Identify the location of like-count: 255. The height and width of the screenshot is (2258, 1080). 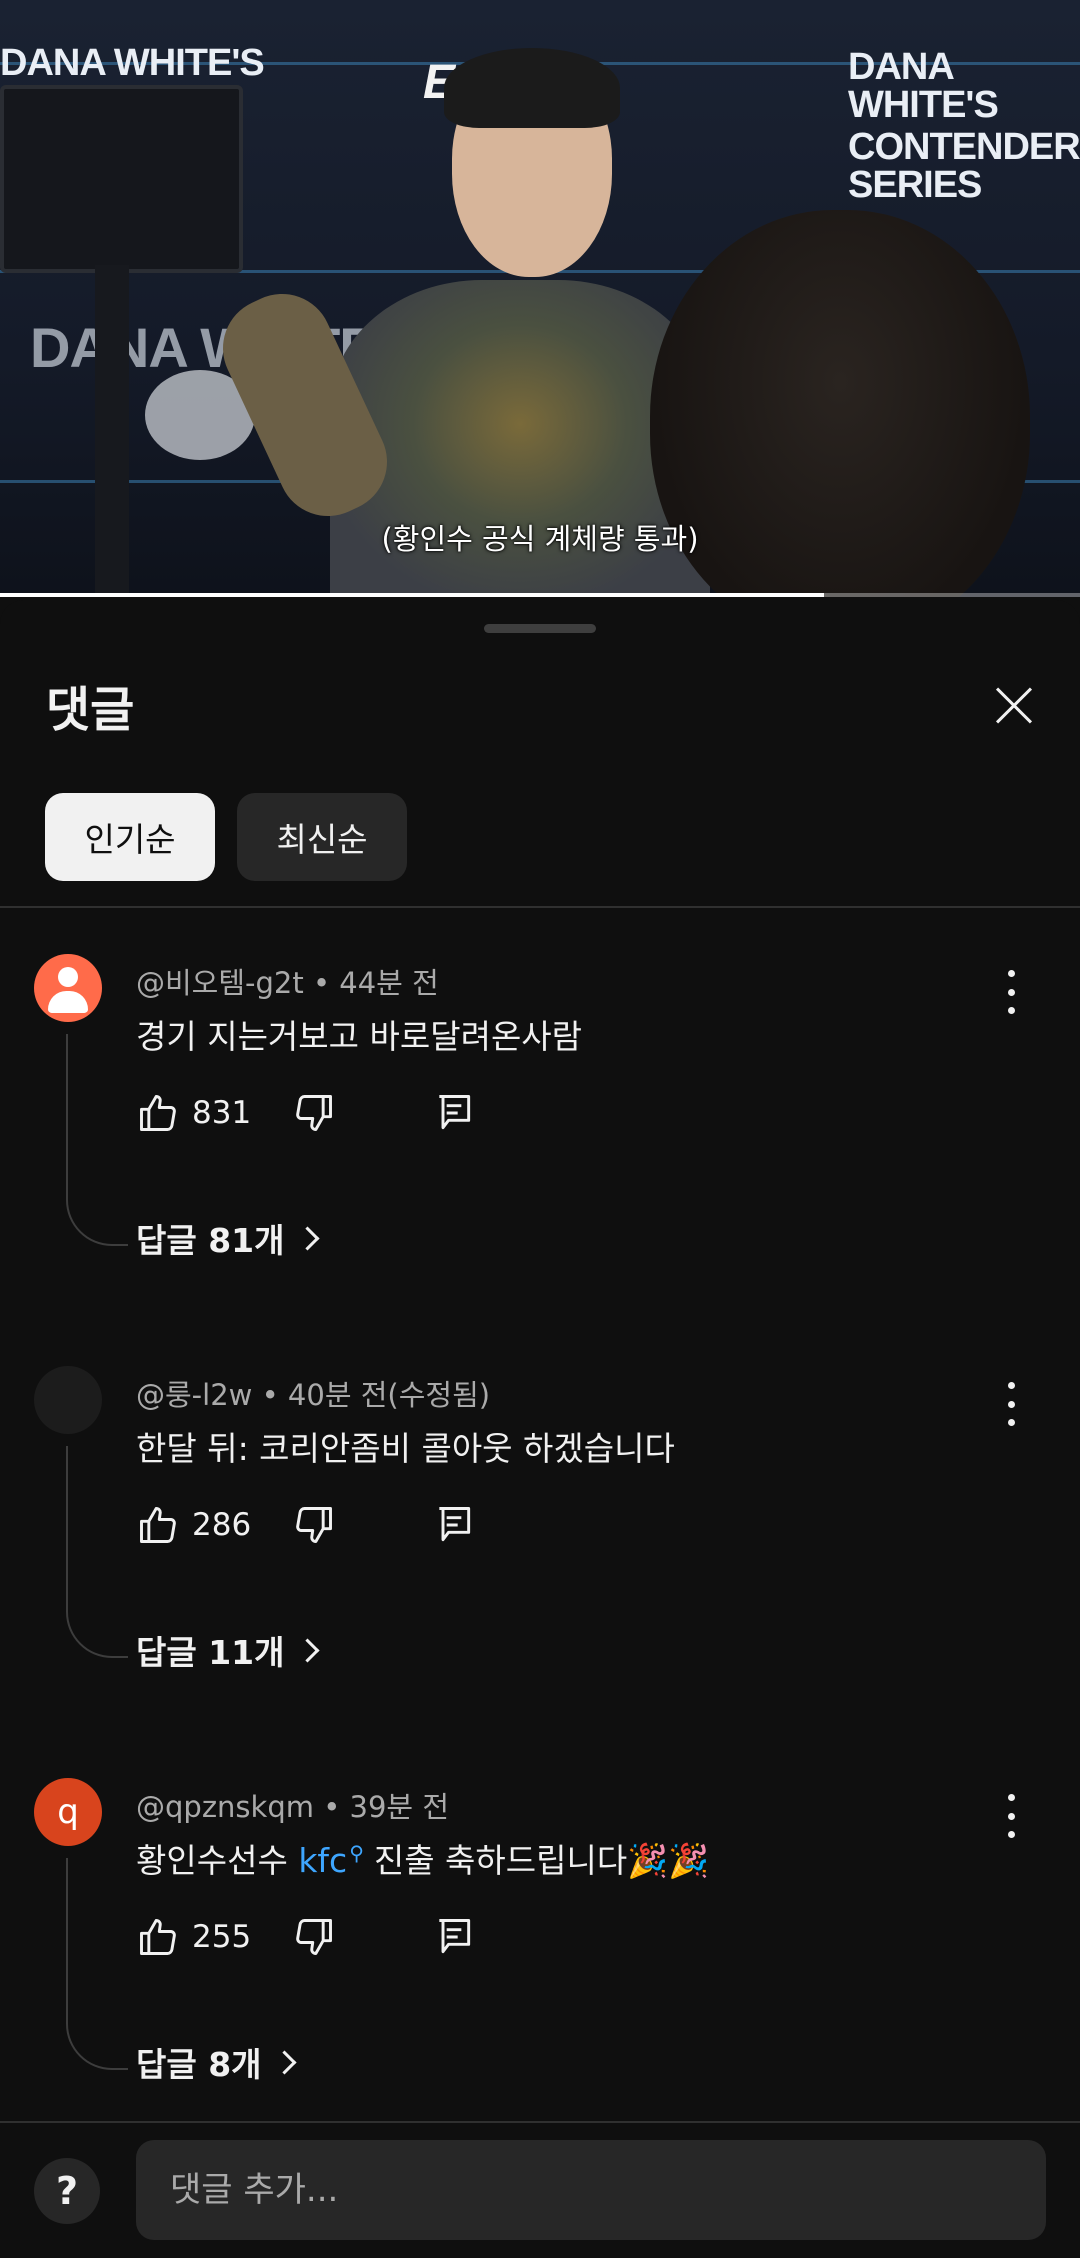
(222, 1937).